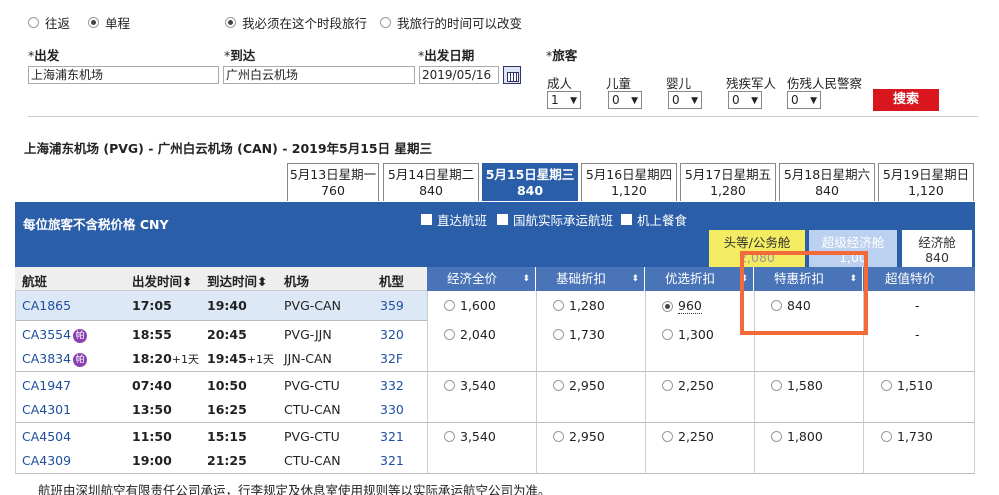 The image size is (999, 495). Describe the element at coordinates (392, 385) in the screenshot. I see `aircraft-type: 332` at that location.